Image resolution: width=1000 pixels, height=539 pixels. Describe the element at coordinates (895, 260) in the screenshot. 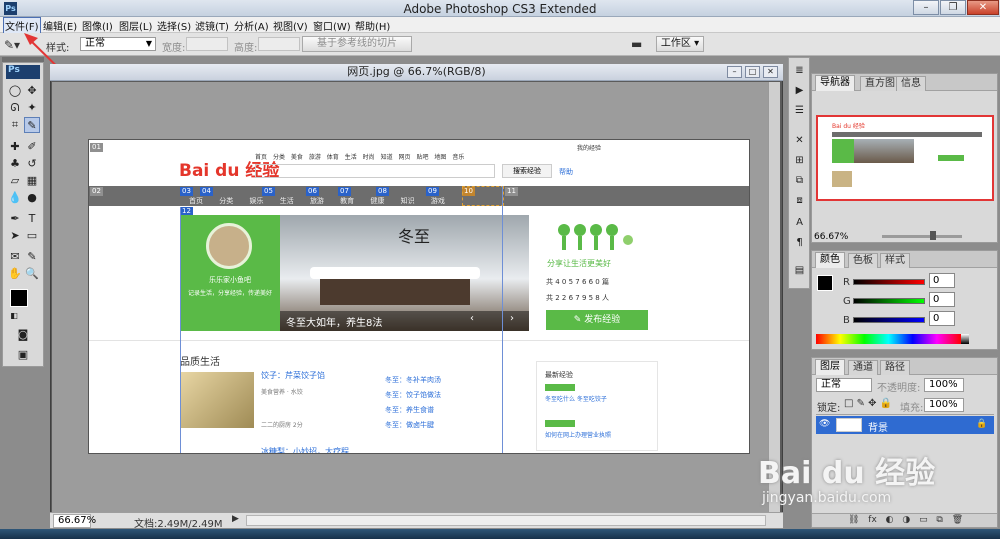

I see `tab-styles: 样式` at that location.